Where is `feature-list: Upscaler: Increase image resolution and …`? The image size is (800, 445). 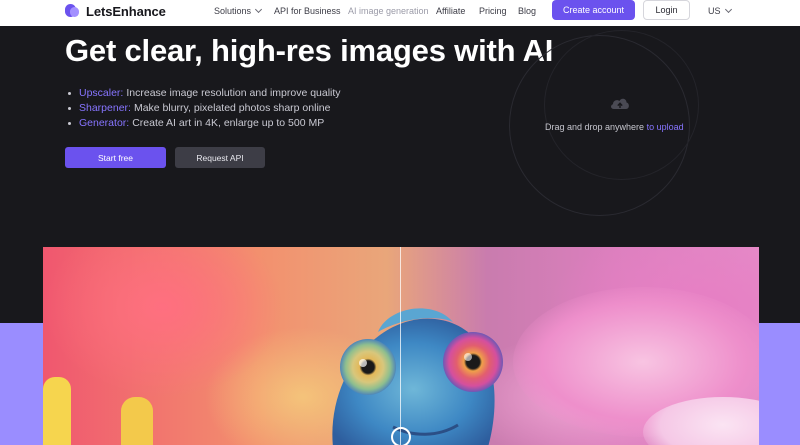 feature-list: Upscaler: Increase image resolution and … is located at coordinates (204, 108).